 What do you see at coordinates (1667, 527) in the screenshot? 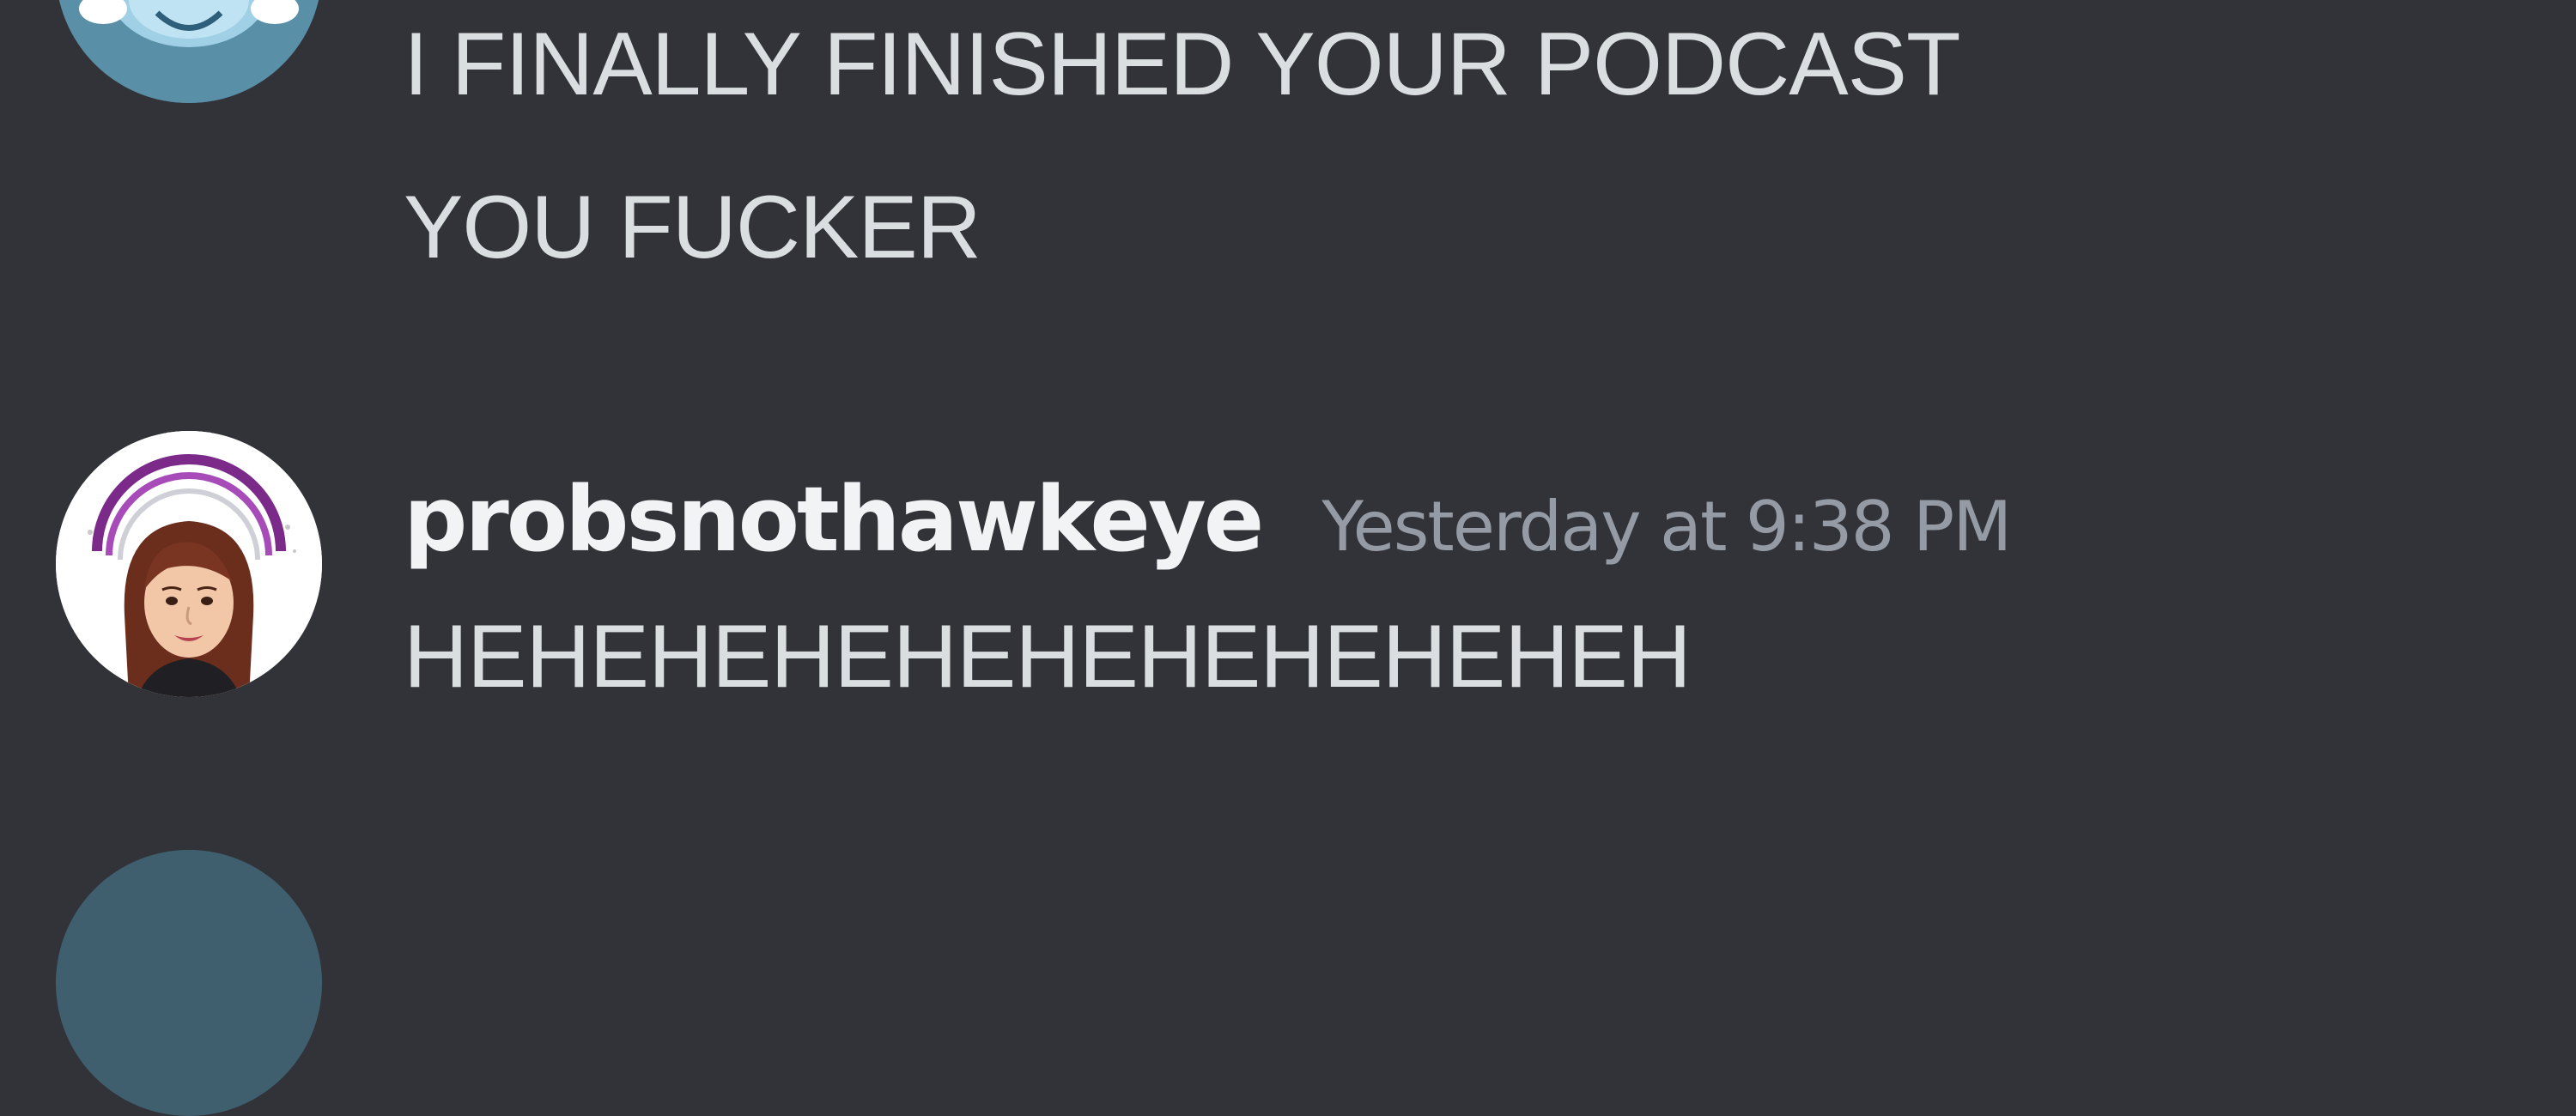
I see `message-timestamp: Yesterday at 9:38 PM` at bounding box center [1667, 527].